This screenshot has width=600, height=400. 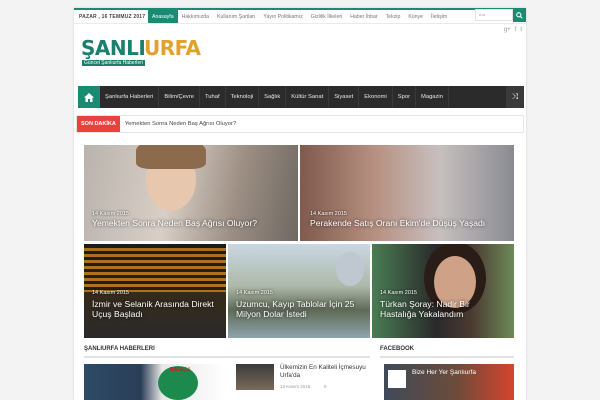 I want to click on nav-item-health: Sağlık, so click(x=273, y=97).